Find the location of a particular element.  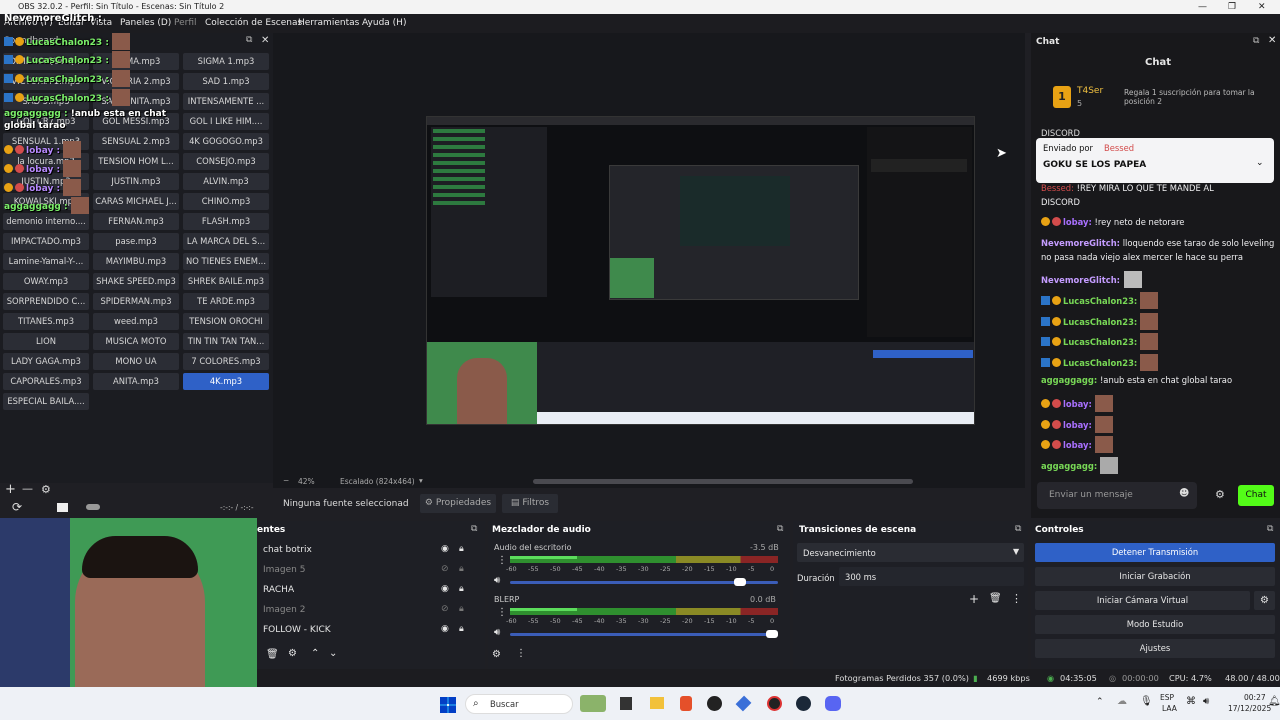

language-code: ESP is located at coordinates (1167, 697).